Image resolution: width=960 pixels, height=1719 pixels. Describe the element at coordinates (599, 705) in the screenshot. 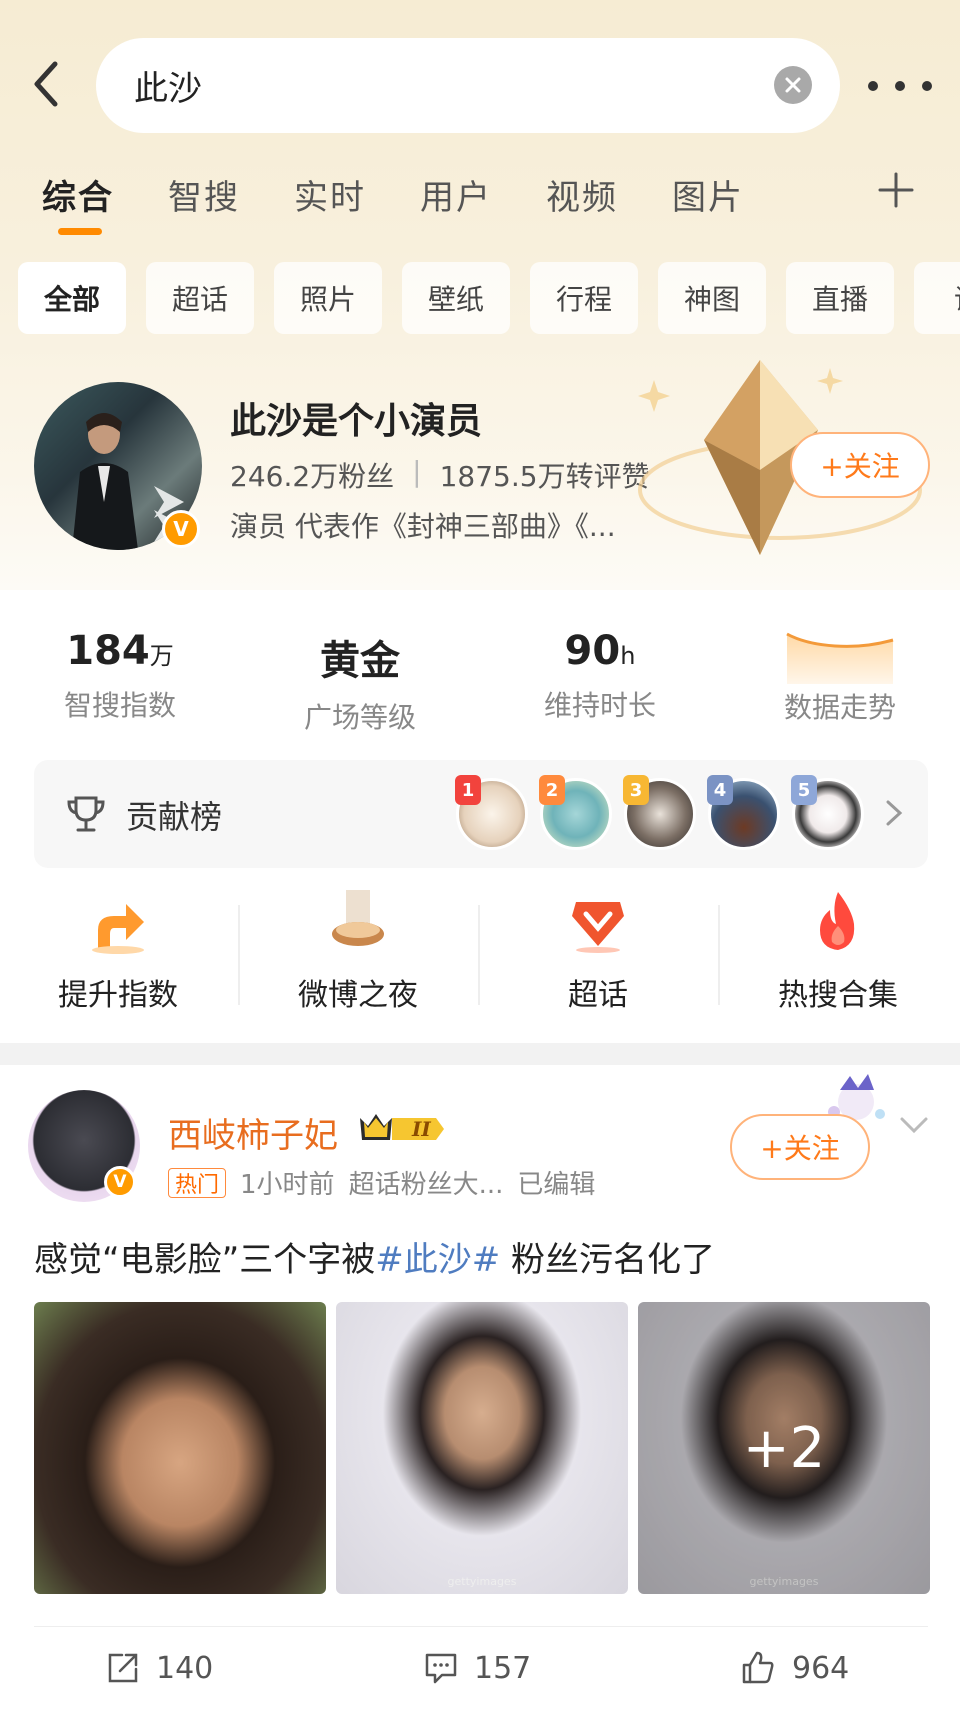

I see `metric-label: 维持时长` at that location.